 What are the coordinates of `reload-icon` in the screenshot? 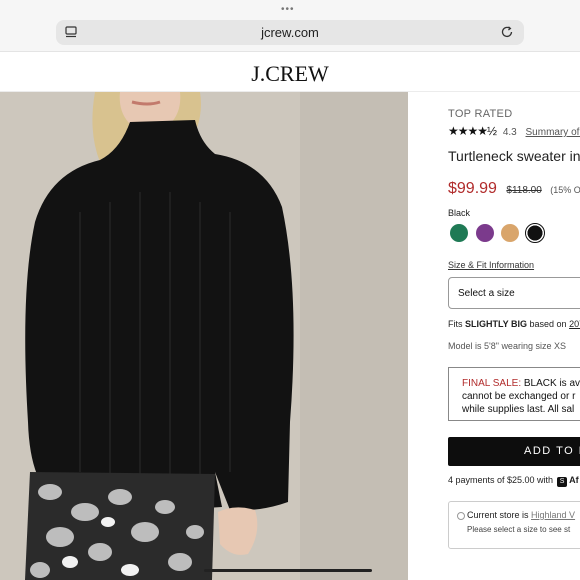 It's located at (507, 32).